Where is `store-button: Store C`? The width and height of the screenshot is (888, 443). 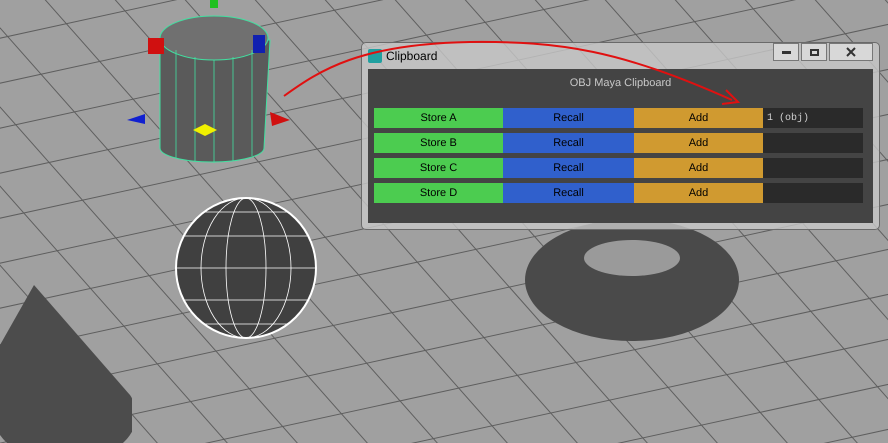 store-button: Store C is located at coordinates (438, 168).